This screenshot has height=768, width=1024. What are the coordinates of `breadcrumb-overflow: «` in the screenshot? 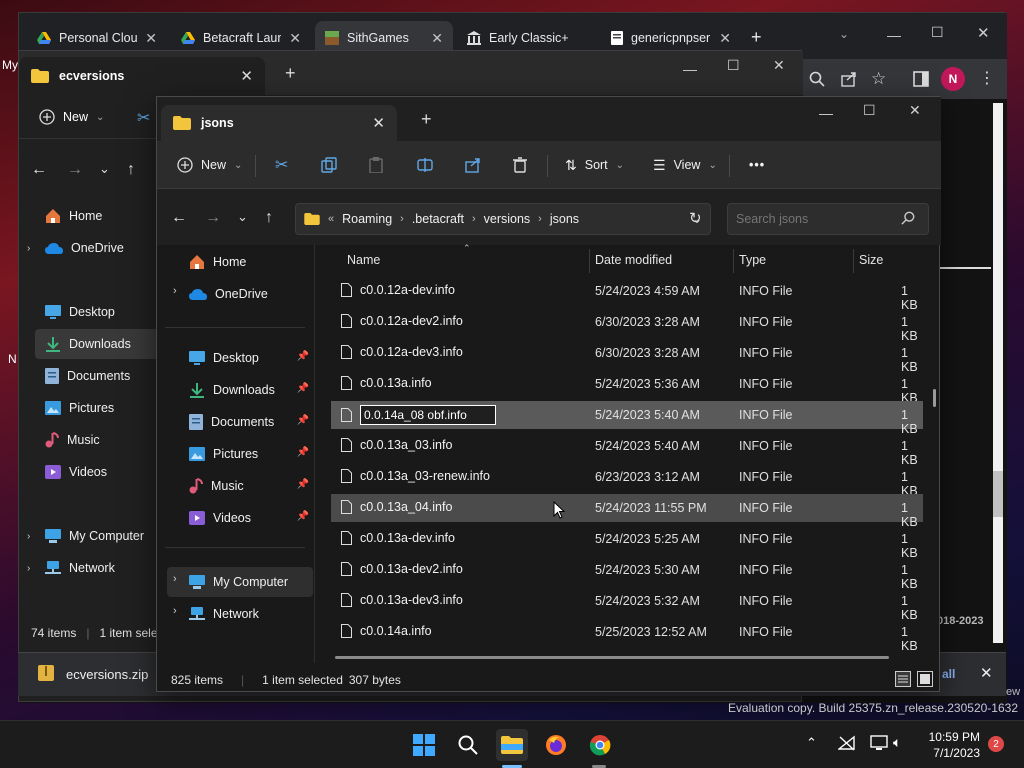 It's located at (331, 219).